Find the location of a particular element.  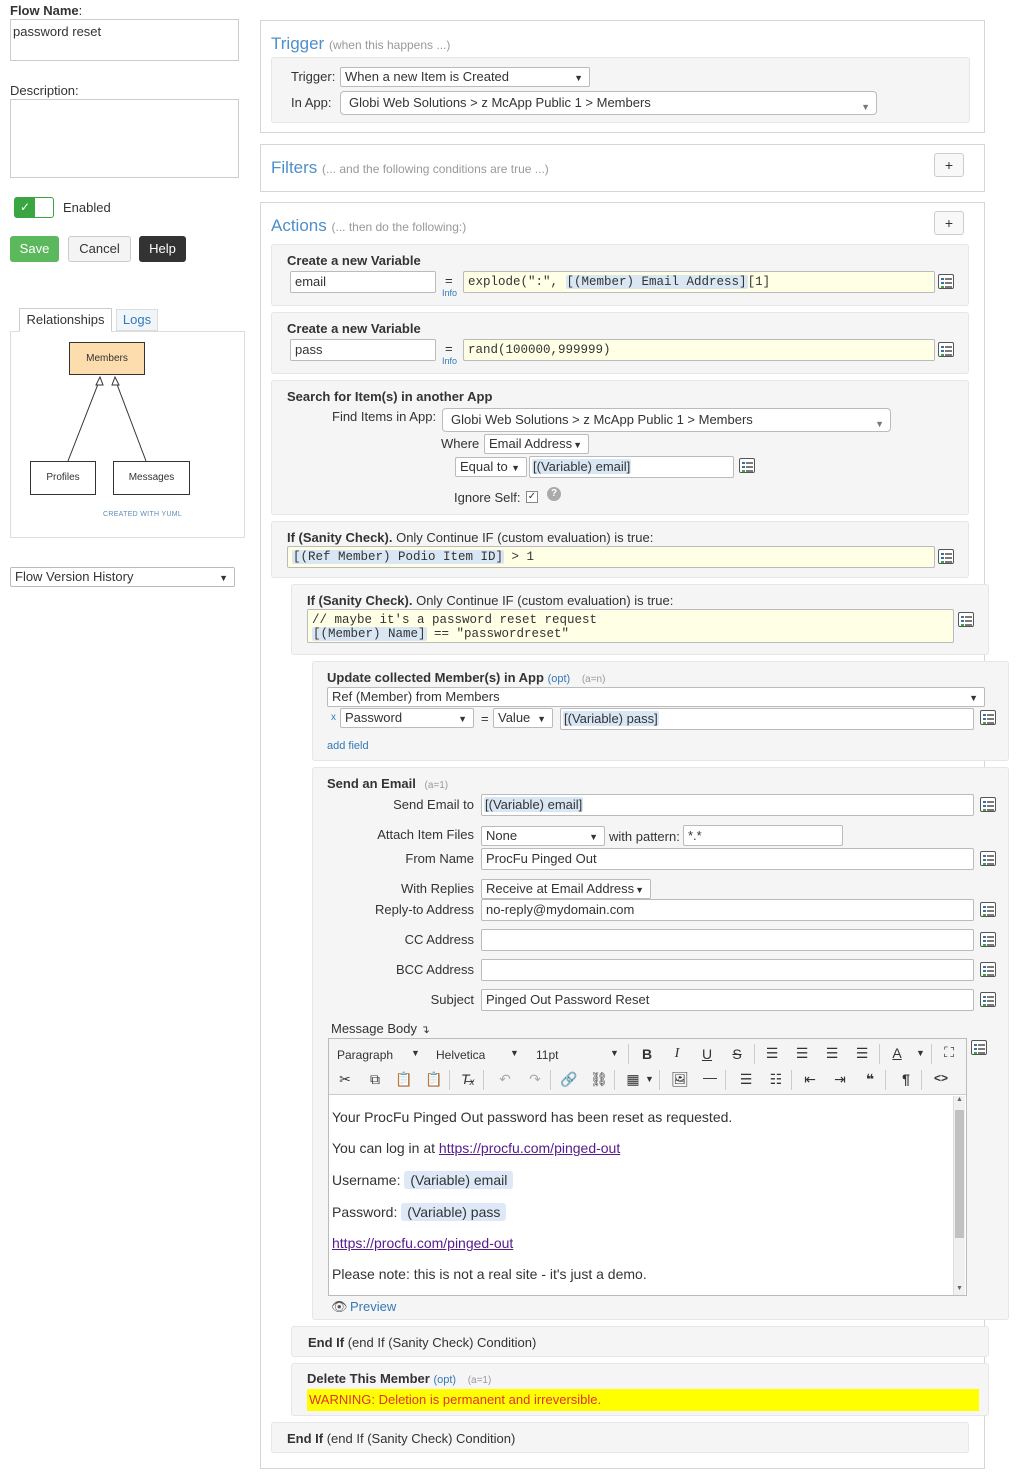

blockquote-icon: ❝ is located at coordinates (870, 1079).